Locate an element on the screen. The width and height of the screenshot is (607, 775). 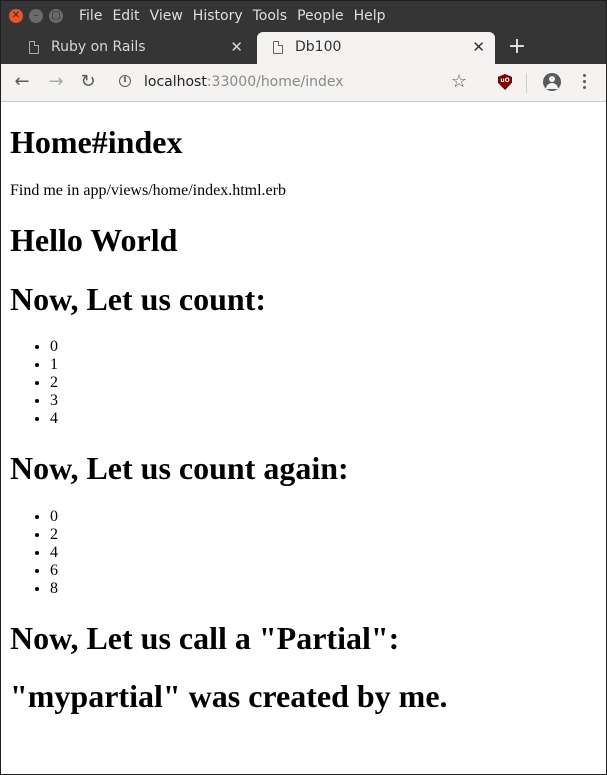
window-close-button: ✕ is located at coordinates (16, 16).